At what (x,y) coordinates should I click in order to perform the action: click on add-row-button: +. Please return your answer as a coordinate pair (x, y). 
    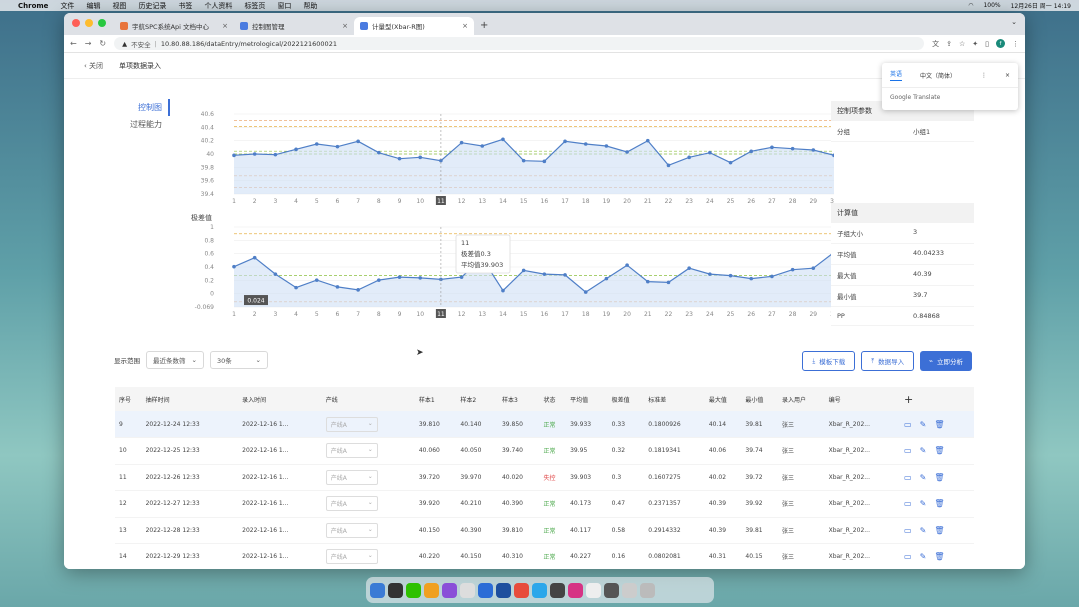
    Looking at the image, I should click on (937, 399).